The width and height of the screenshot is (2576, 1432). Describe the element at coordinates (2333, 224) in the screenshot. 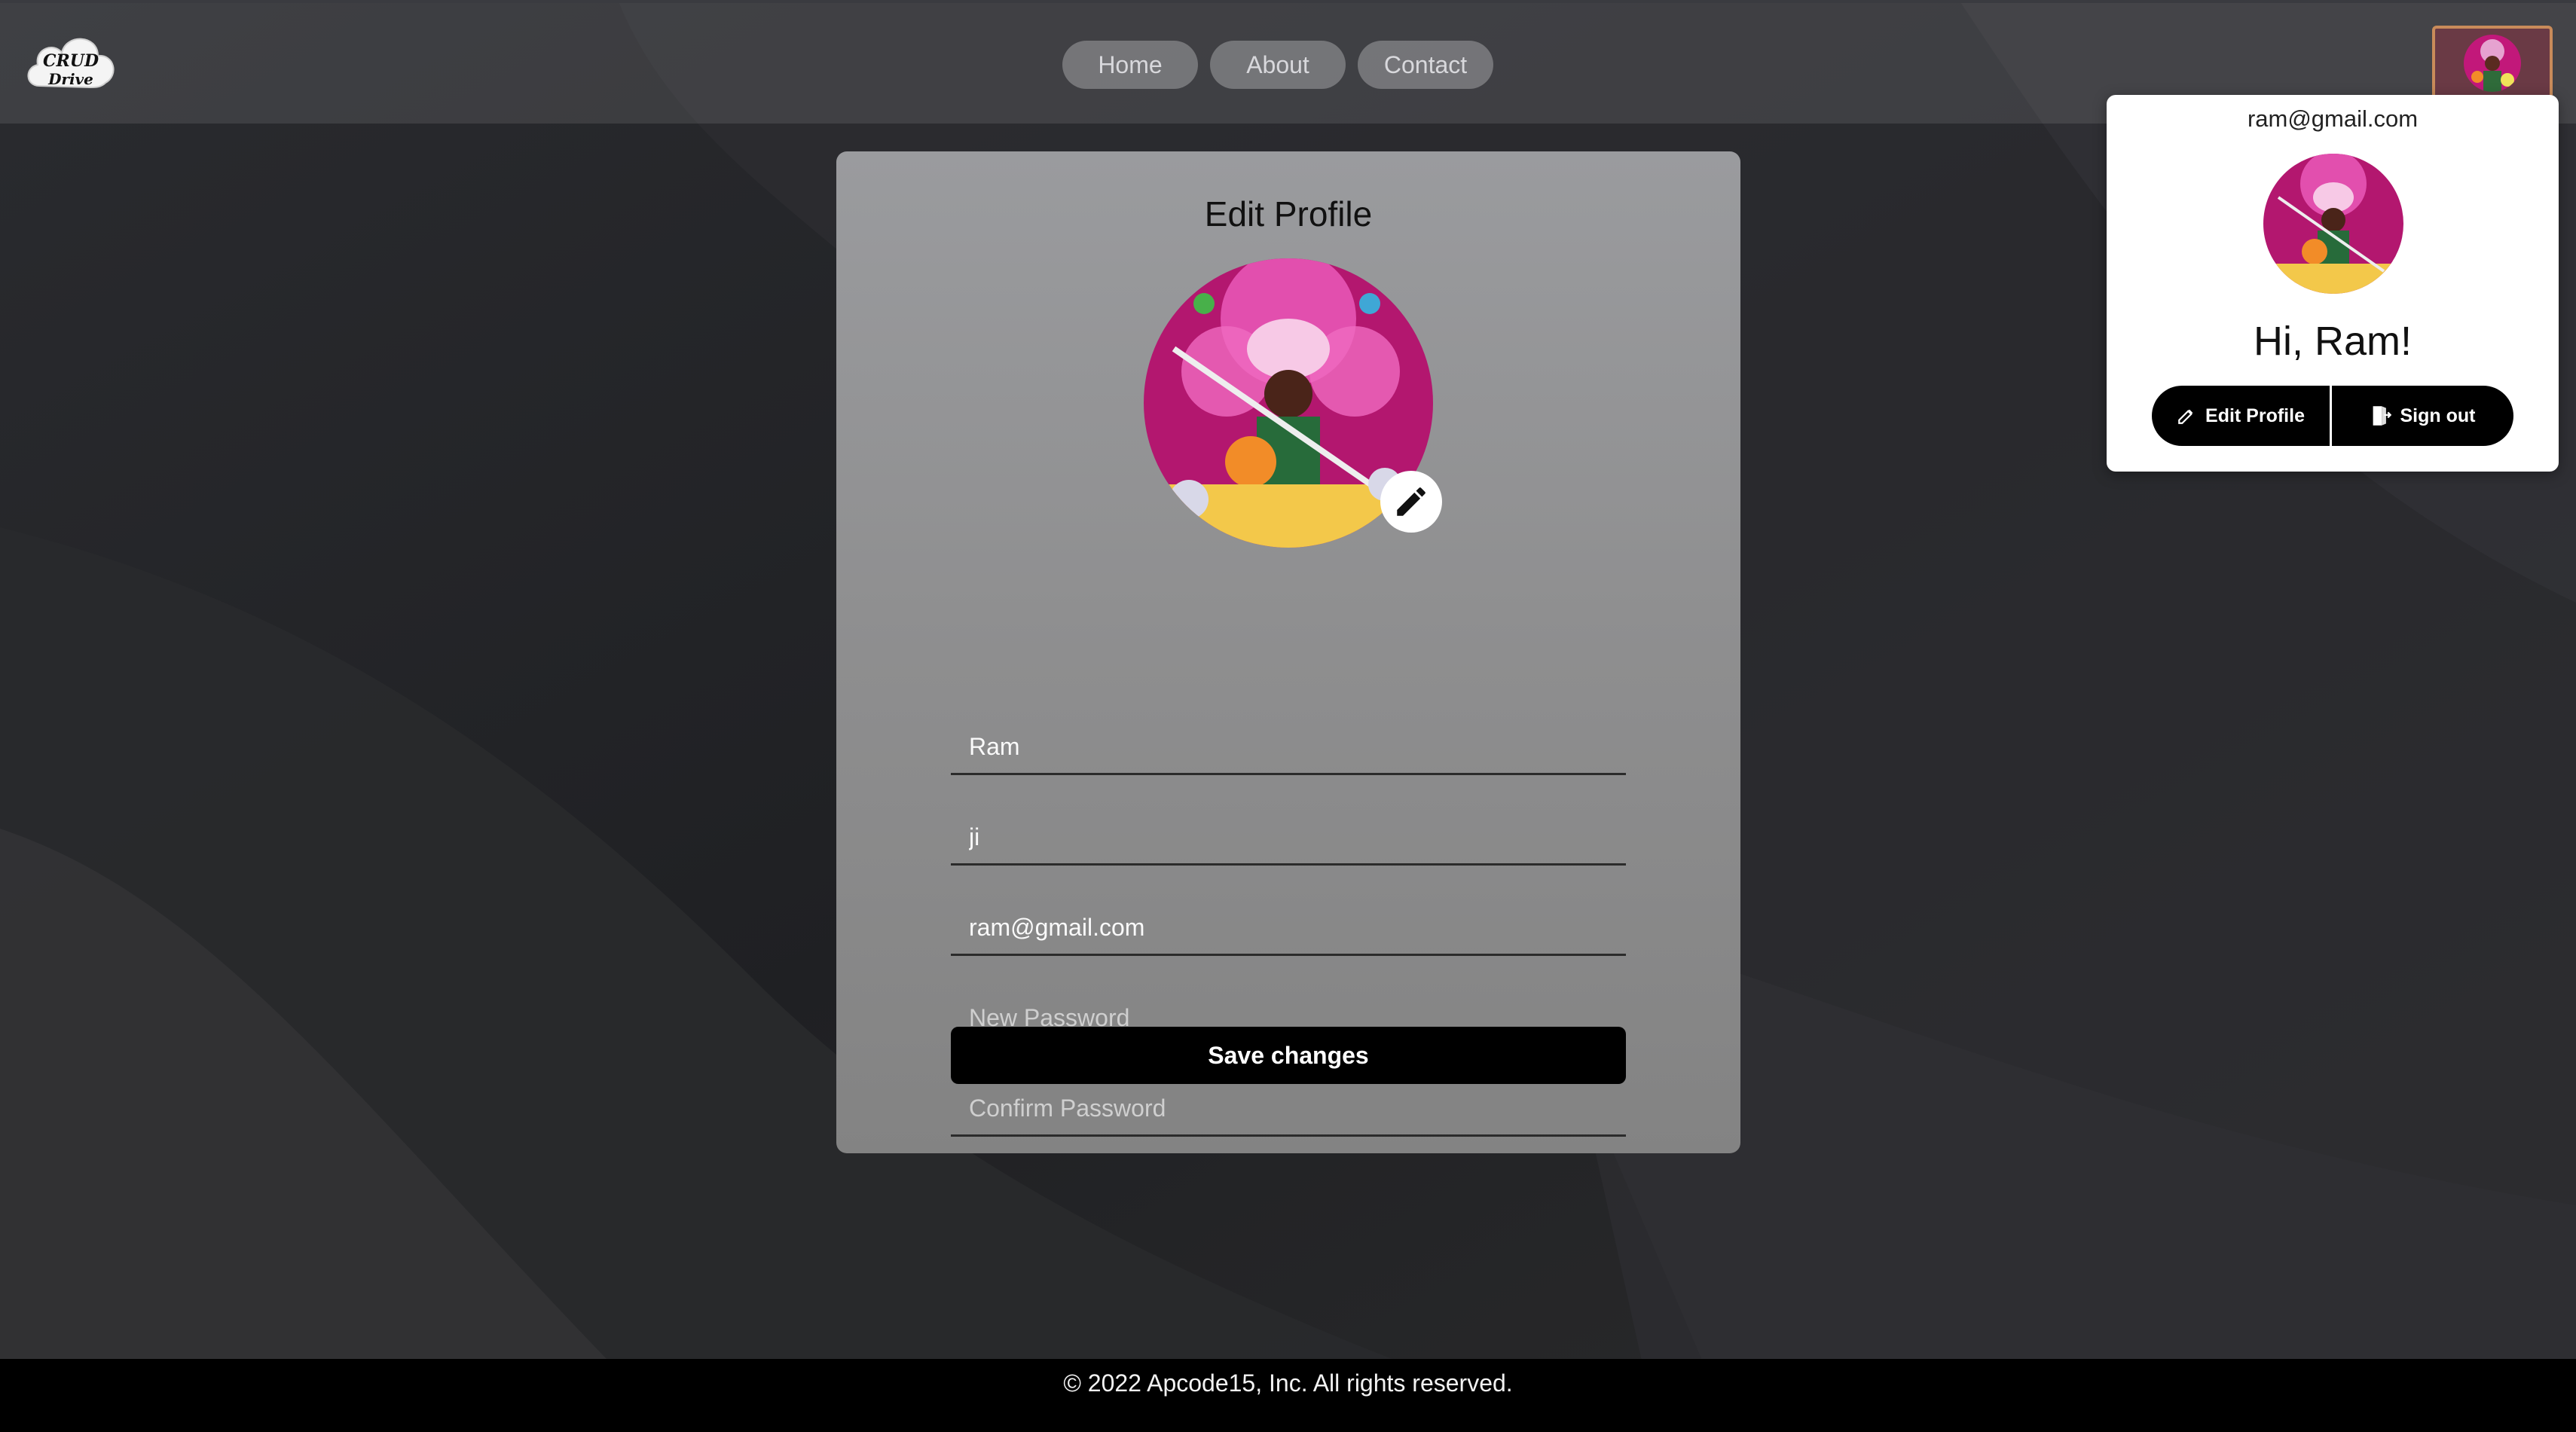

I see `user-menu-avatar` at that location.